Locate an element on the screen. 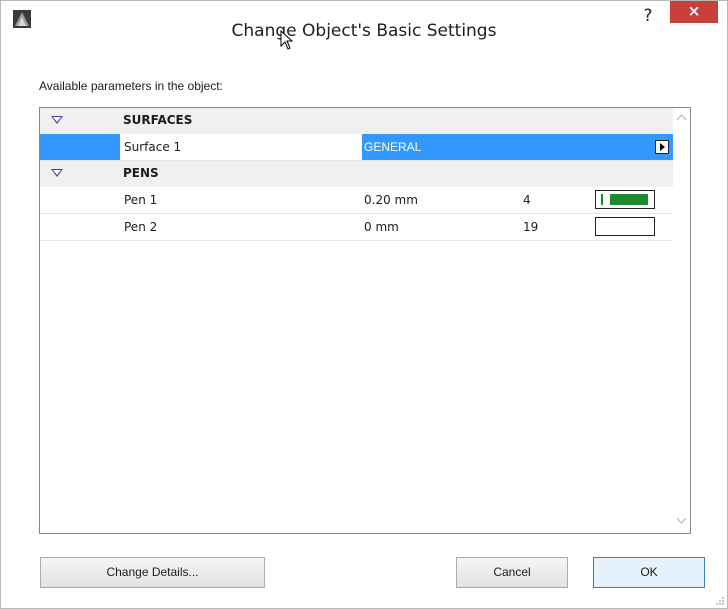 The width and height of the screenshot is (728, 609). group-row-surfaces: SURFACES is located at coordinates (356, 121).